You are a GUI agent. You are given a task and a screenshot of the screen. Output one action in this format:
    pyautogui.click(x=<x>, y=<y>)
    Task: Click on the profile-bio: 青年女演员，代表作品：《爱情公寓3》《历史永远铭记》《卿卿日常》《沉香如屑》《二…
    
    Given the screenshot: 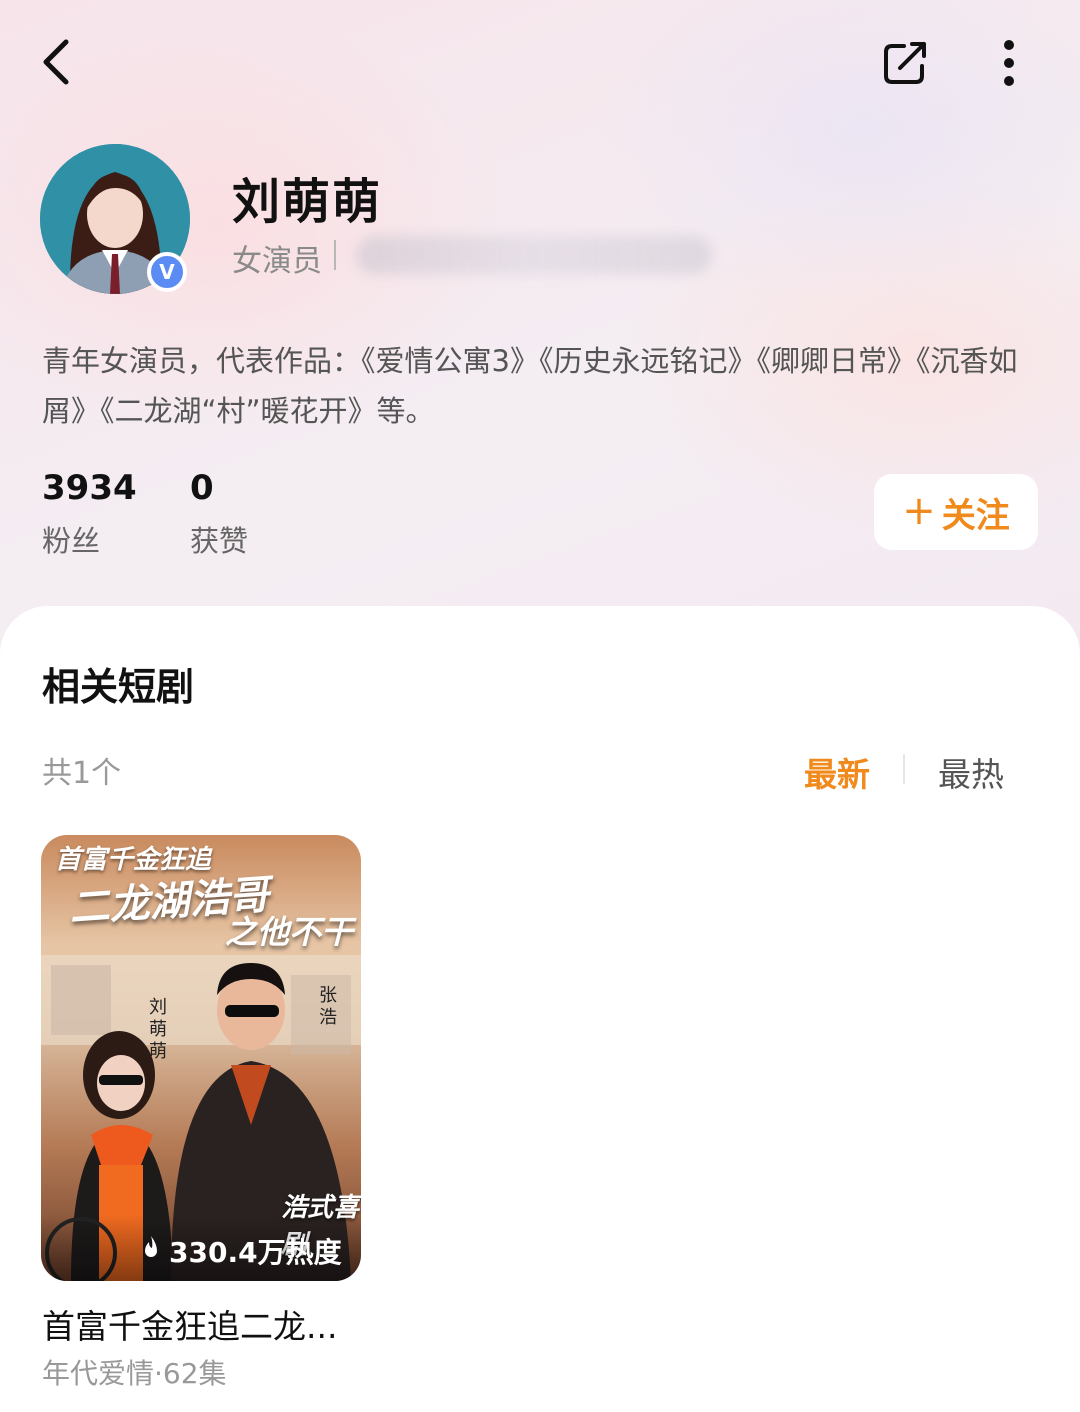 What is the action you would take?
    pyautogui.click(x=530, y=386)
    